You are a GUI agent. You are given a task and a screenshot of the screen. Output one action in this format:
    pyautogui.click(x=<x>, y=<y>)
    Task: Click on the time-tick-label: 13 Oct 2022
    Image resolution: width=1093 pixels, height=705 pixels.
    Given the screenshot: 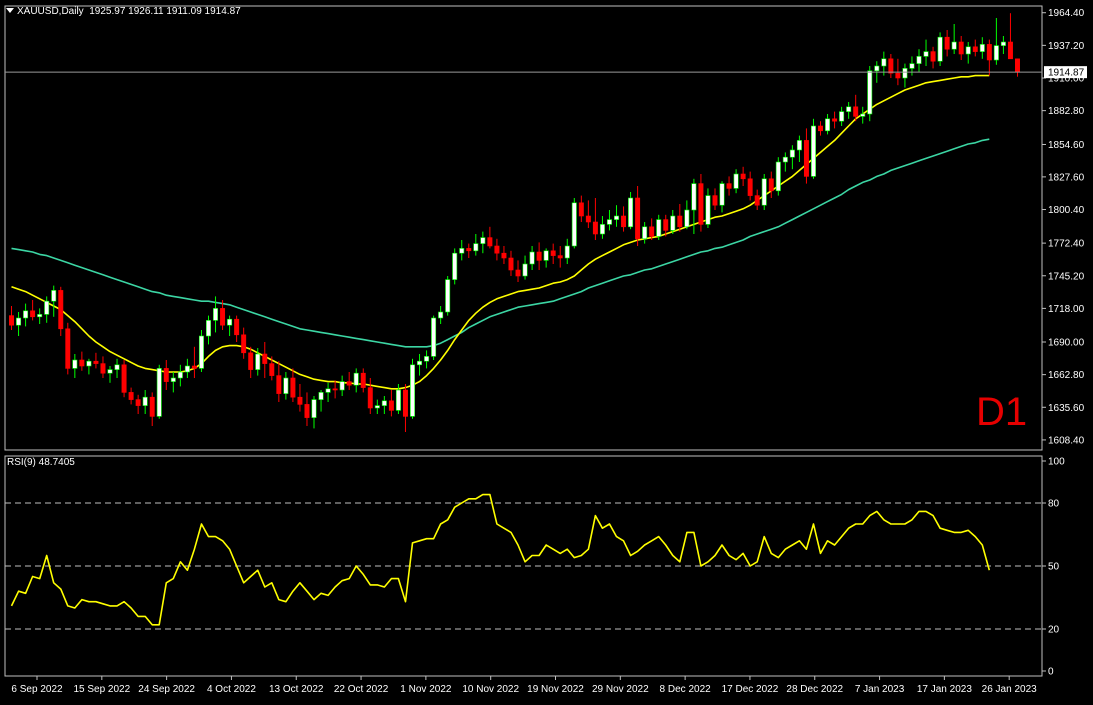 What is the action you would take?
    pyautogui.click(x=296, y=689)
    